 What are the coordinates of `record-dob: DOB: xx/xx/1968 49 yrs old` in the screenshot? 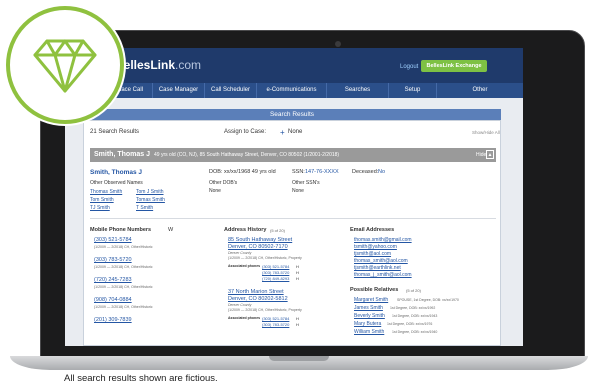 It's located at (242, 172).